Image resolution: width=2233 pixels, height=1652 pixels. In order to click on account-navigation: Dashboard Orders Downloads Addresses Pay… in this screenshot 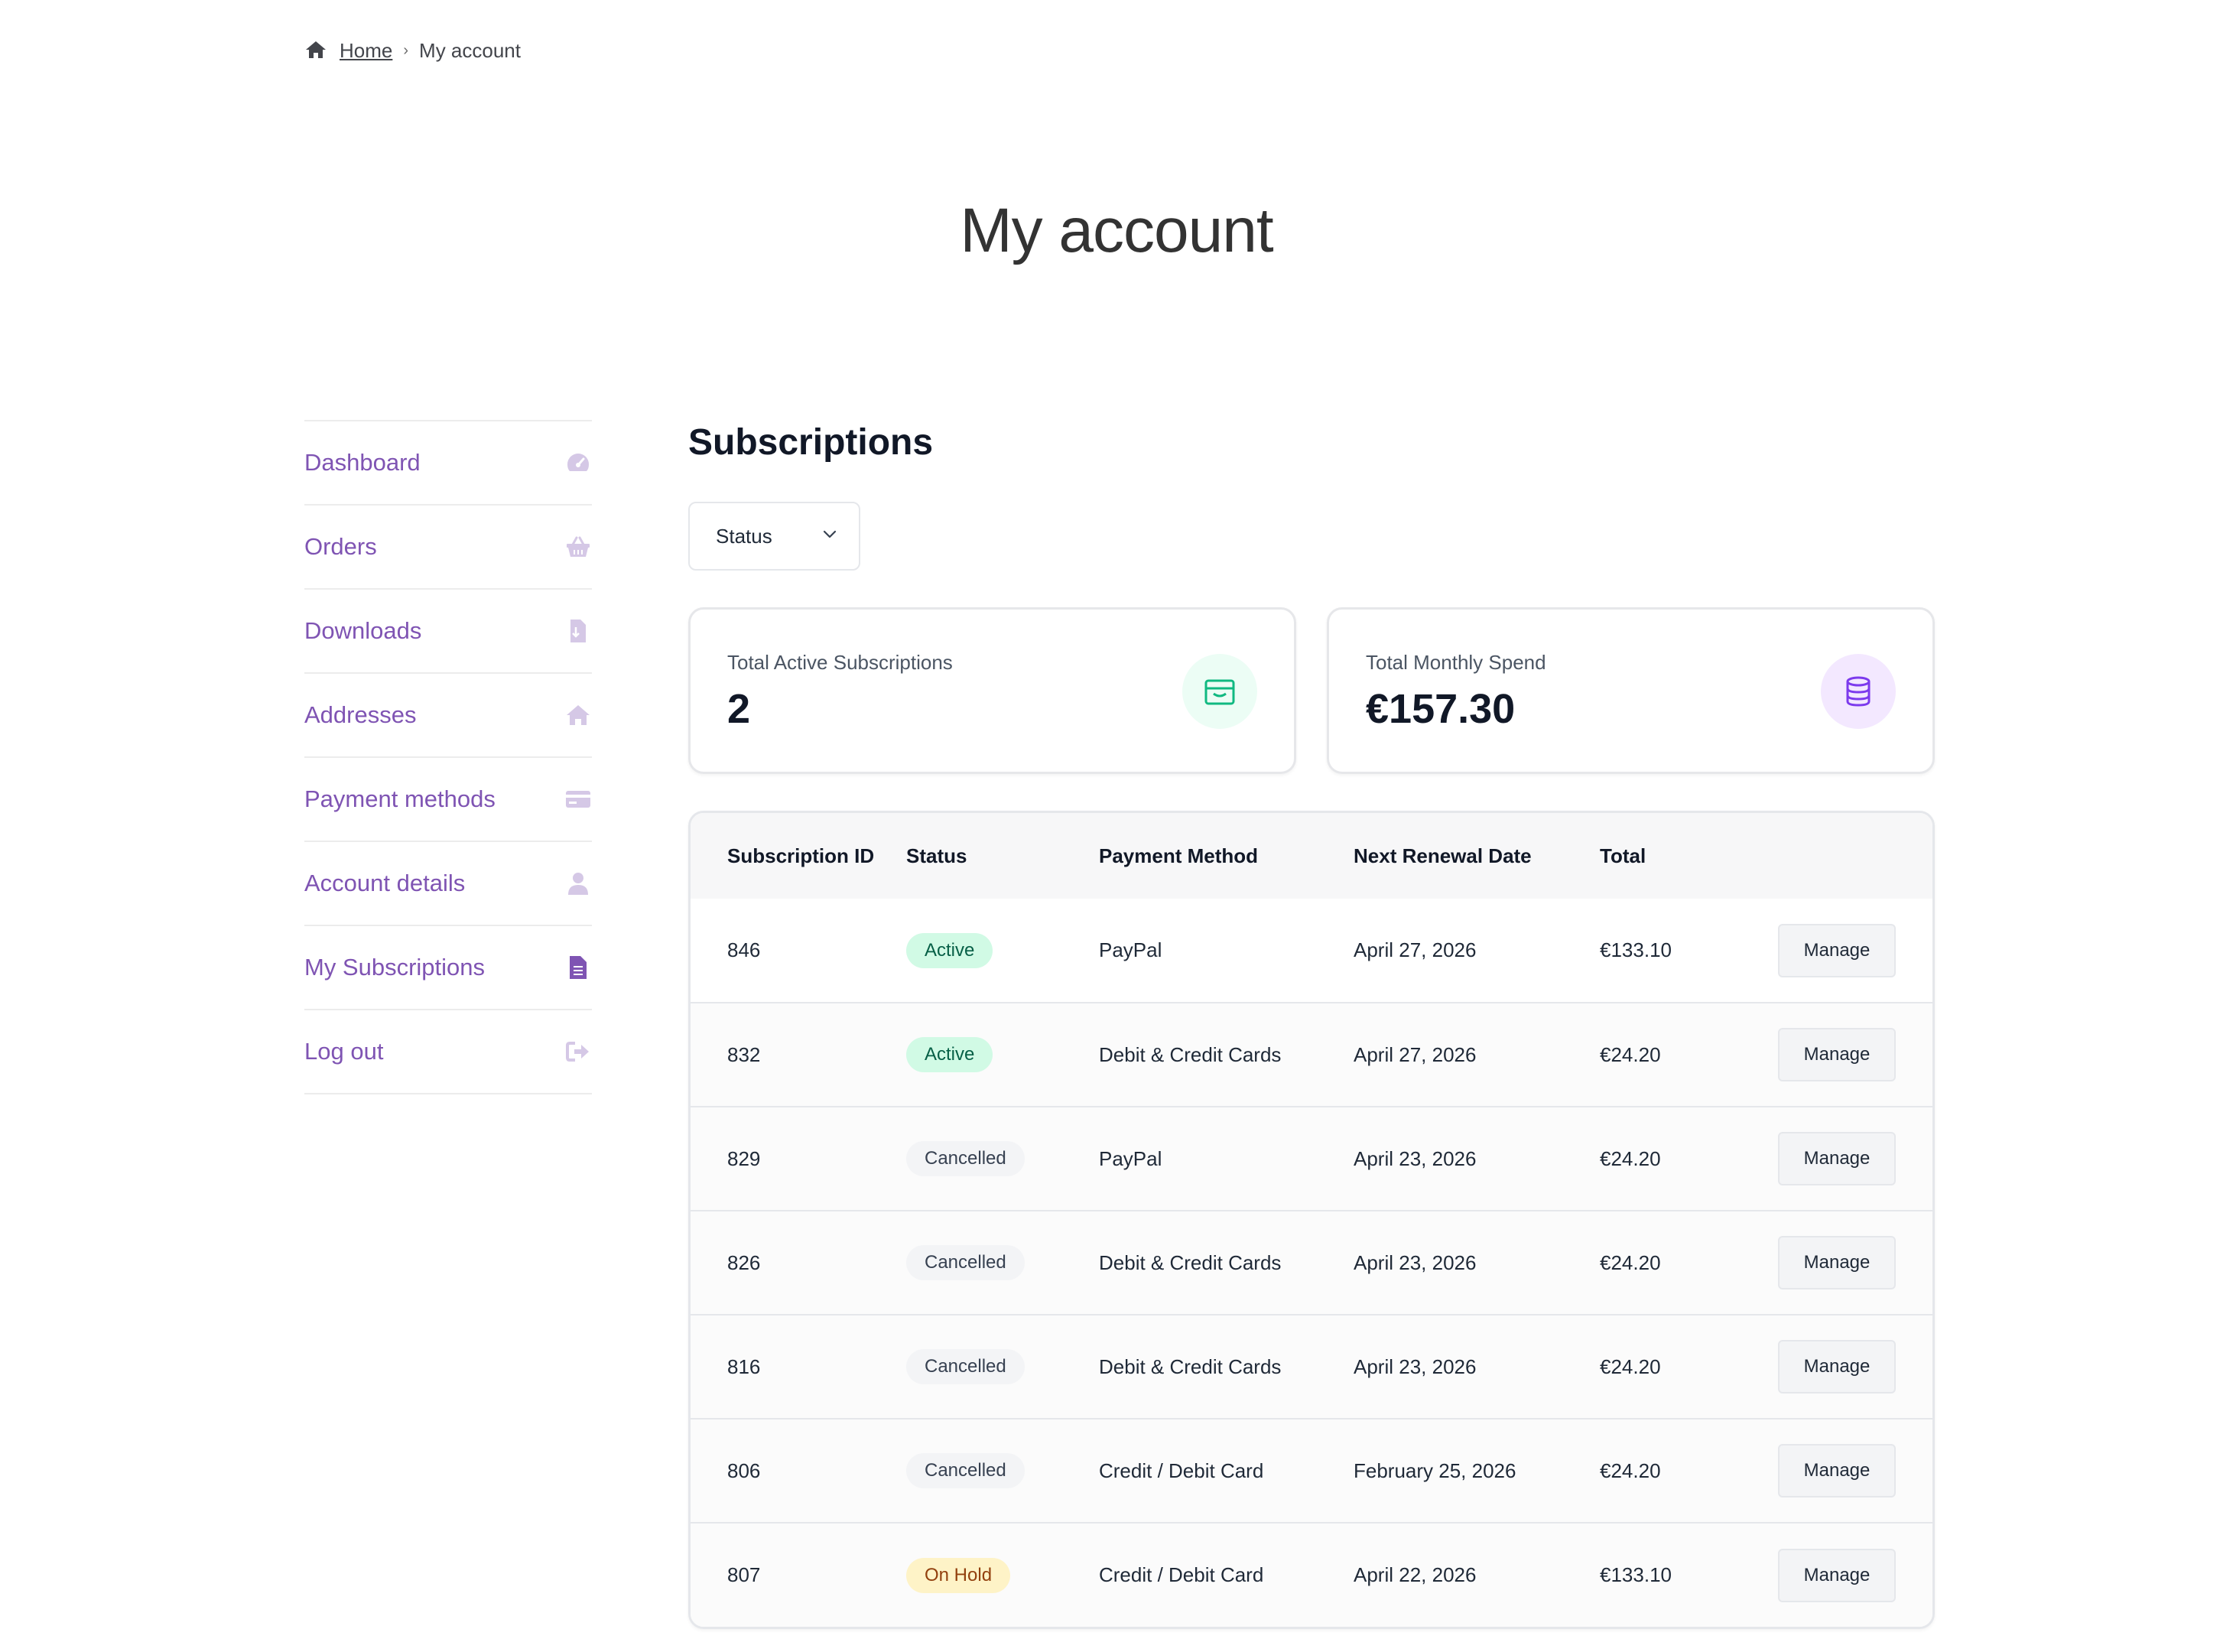, I will do `click(448, 757)`.